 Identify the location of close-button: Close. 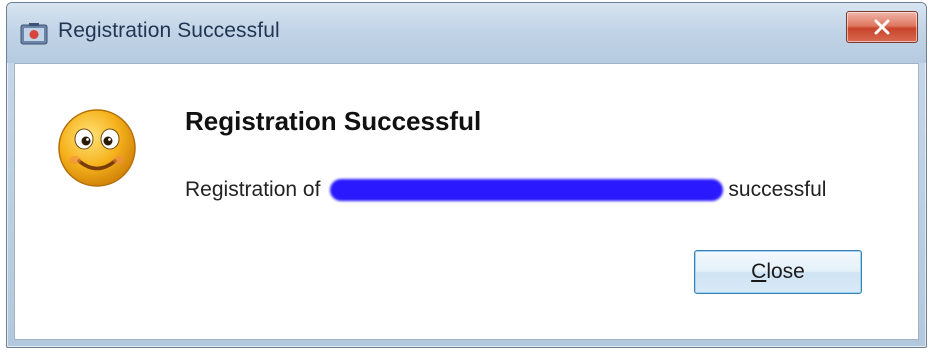
(778, 272).